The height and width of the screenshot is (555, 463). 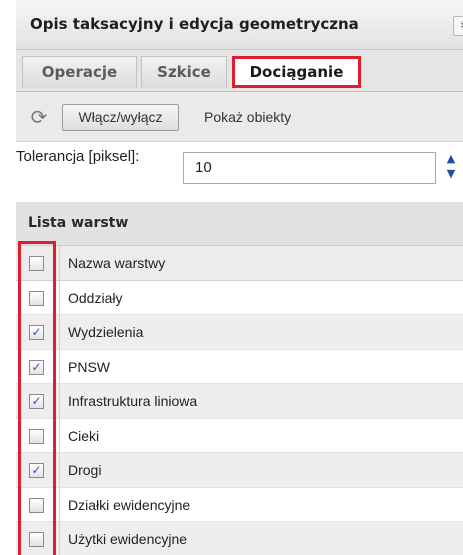 What do you see at coordinates (120, 117) in the screenshot?
I see `toggle-snapping-button: Włącz/wyłącz` at bounding box center [120, 117].